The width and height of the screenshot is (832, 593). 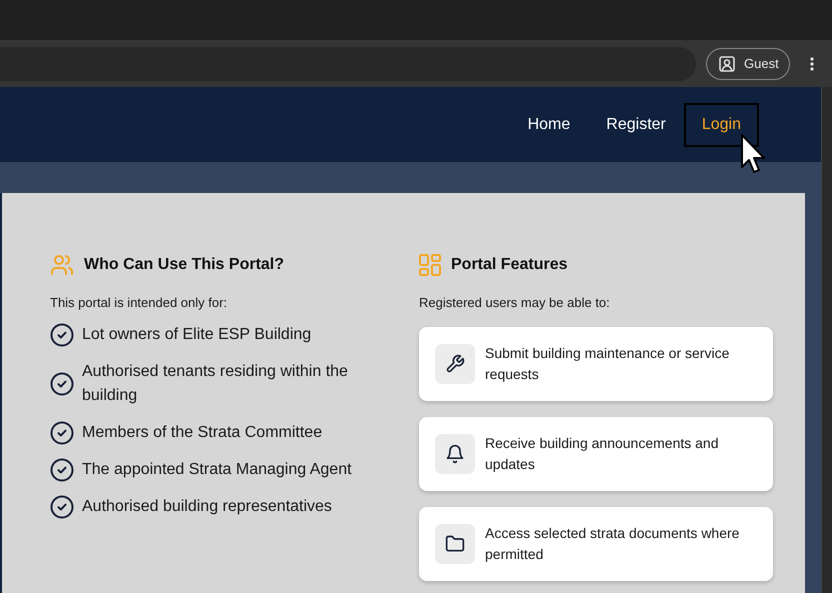 I want to click on cursor-icon, so click(x=753, y=154).